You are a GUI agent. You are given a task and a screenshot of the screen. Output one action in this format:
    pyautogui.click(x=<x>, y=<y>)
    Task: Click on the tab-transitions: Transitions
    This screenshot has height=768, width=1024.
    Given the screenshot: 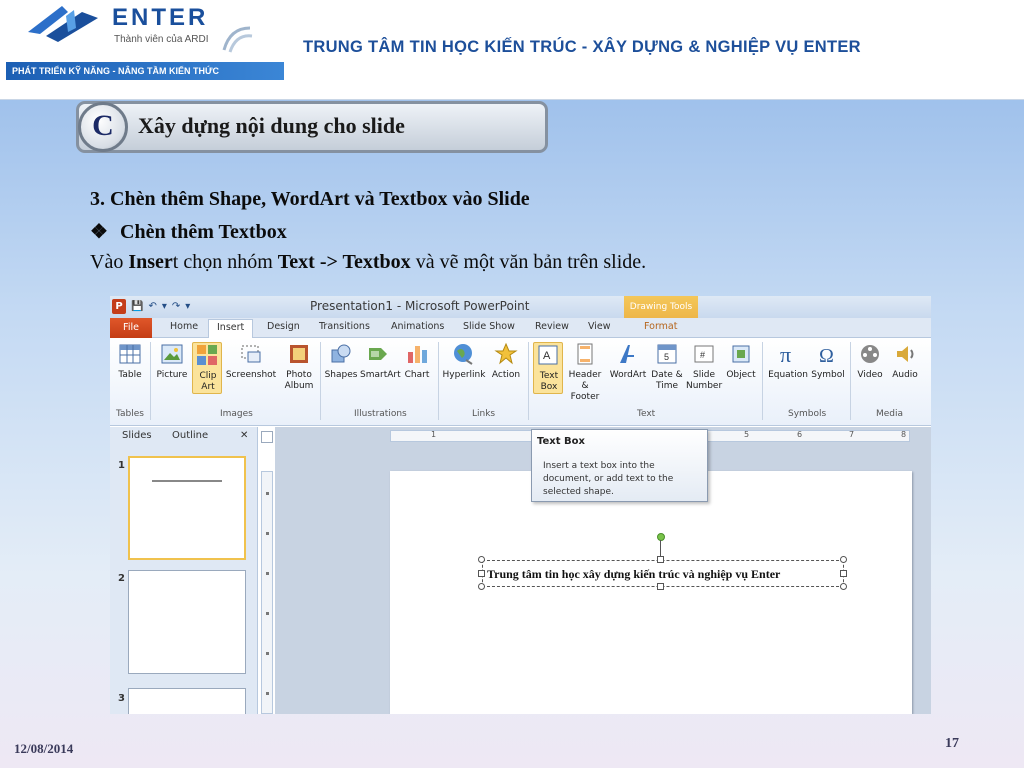 What is the action you would take?
    pyautogui.click(x=344, y=326)
    